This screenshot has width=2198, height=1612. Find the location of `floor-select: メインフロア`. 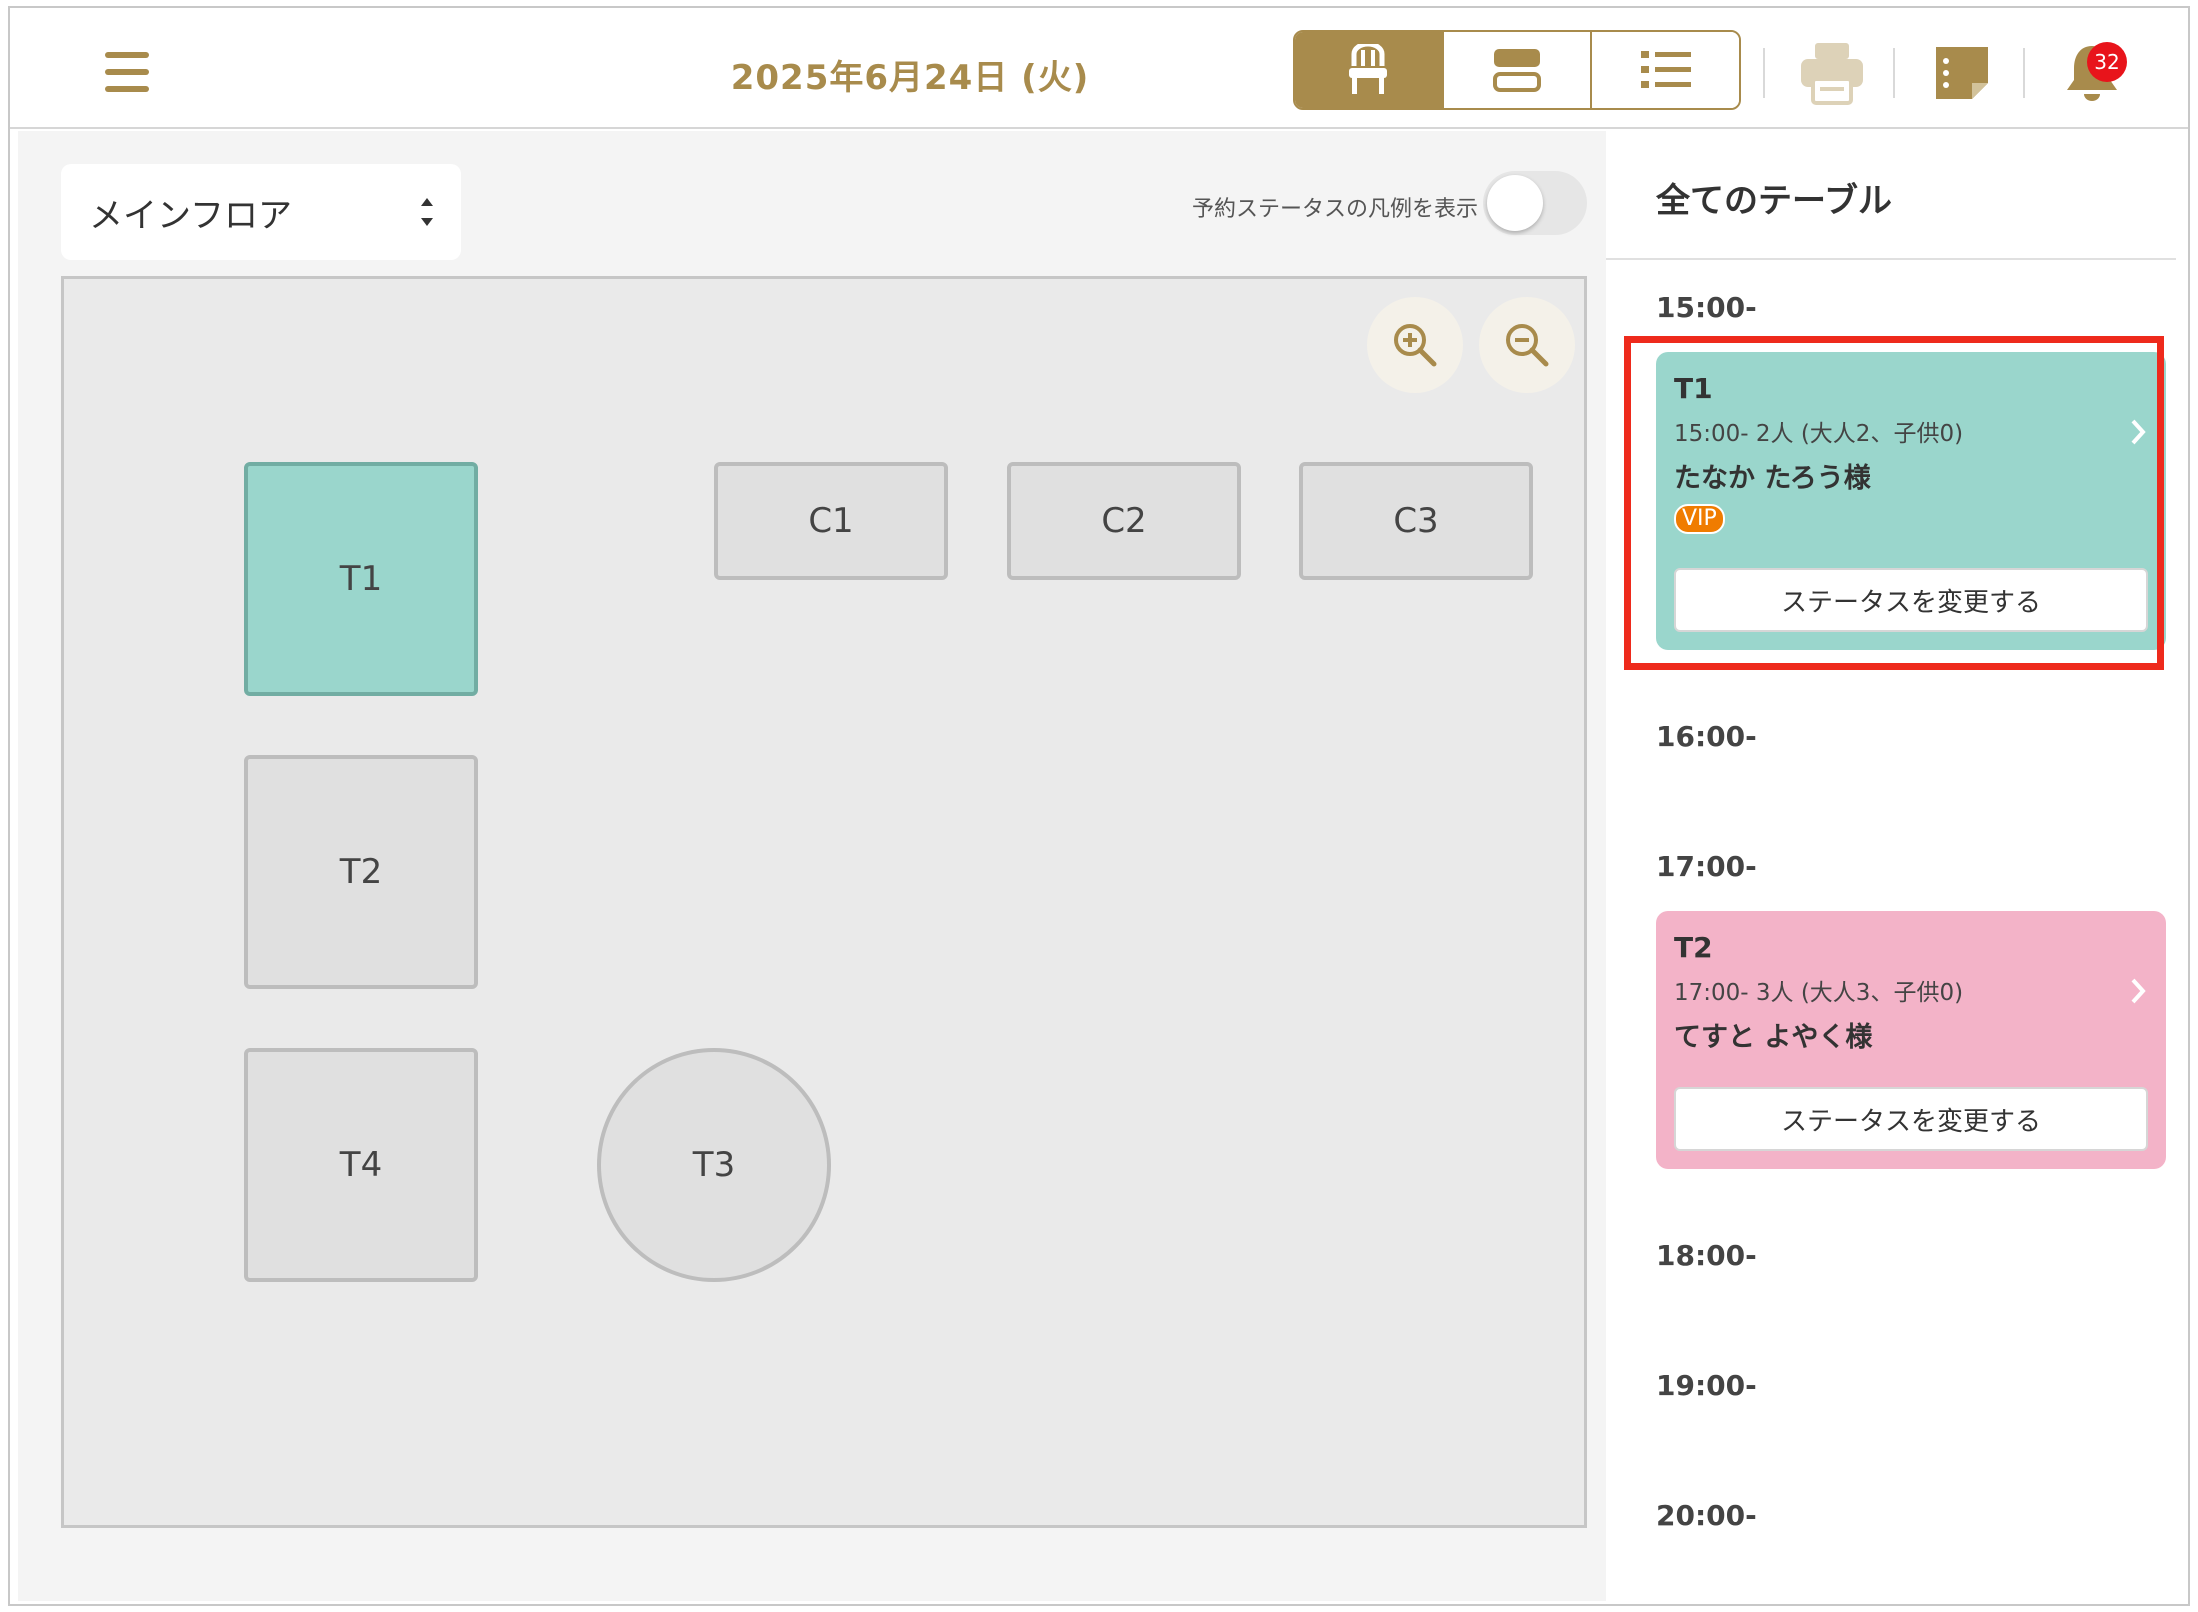

floor-select: メインフロア is located at coordinates (261, 212).